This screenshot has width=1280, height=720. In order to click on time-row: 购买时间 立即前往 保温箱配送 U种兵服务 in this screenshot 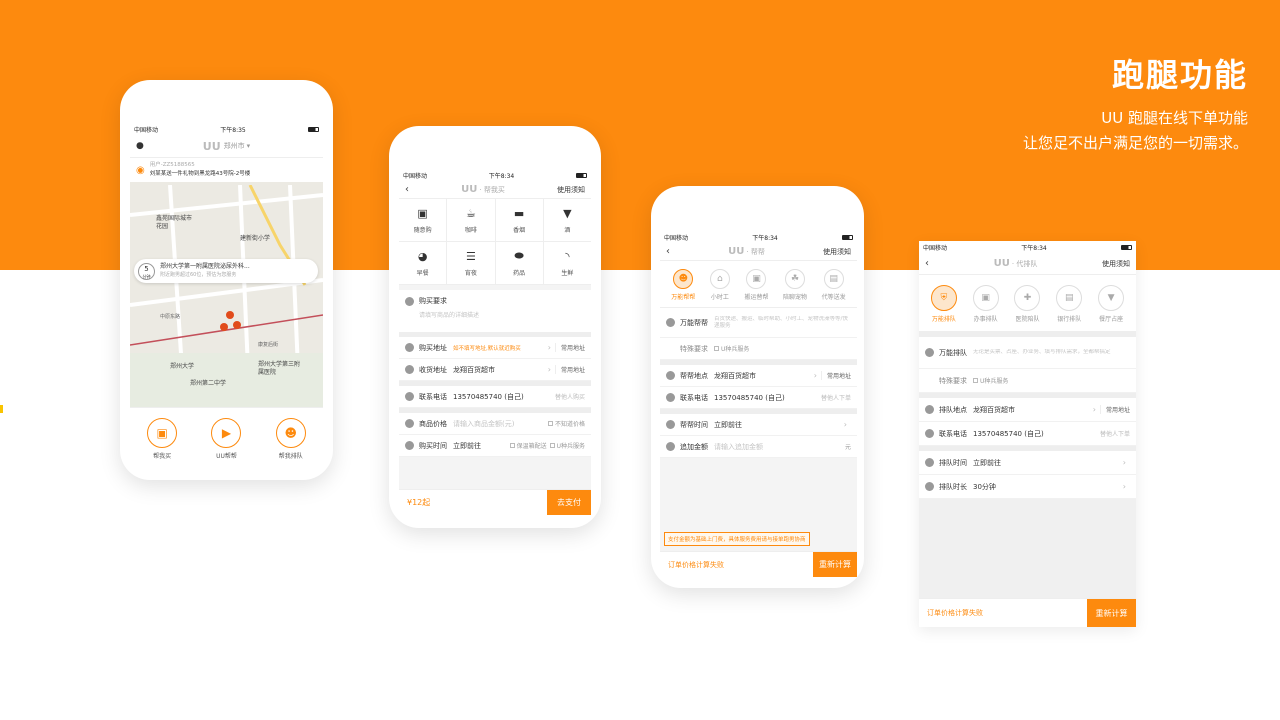, I will do `click(495, 446)`.